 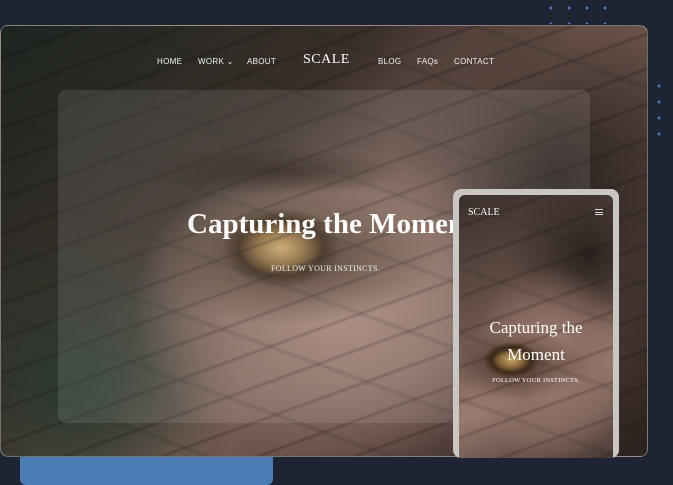 I want to click on mobile-hero-subtitle: FOLLOW YOUR INSTINCTS., so click(x=536, y=380).